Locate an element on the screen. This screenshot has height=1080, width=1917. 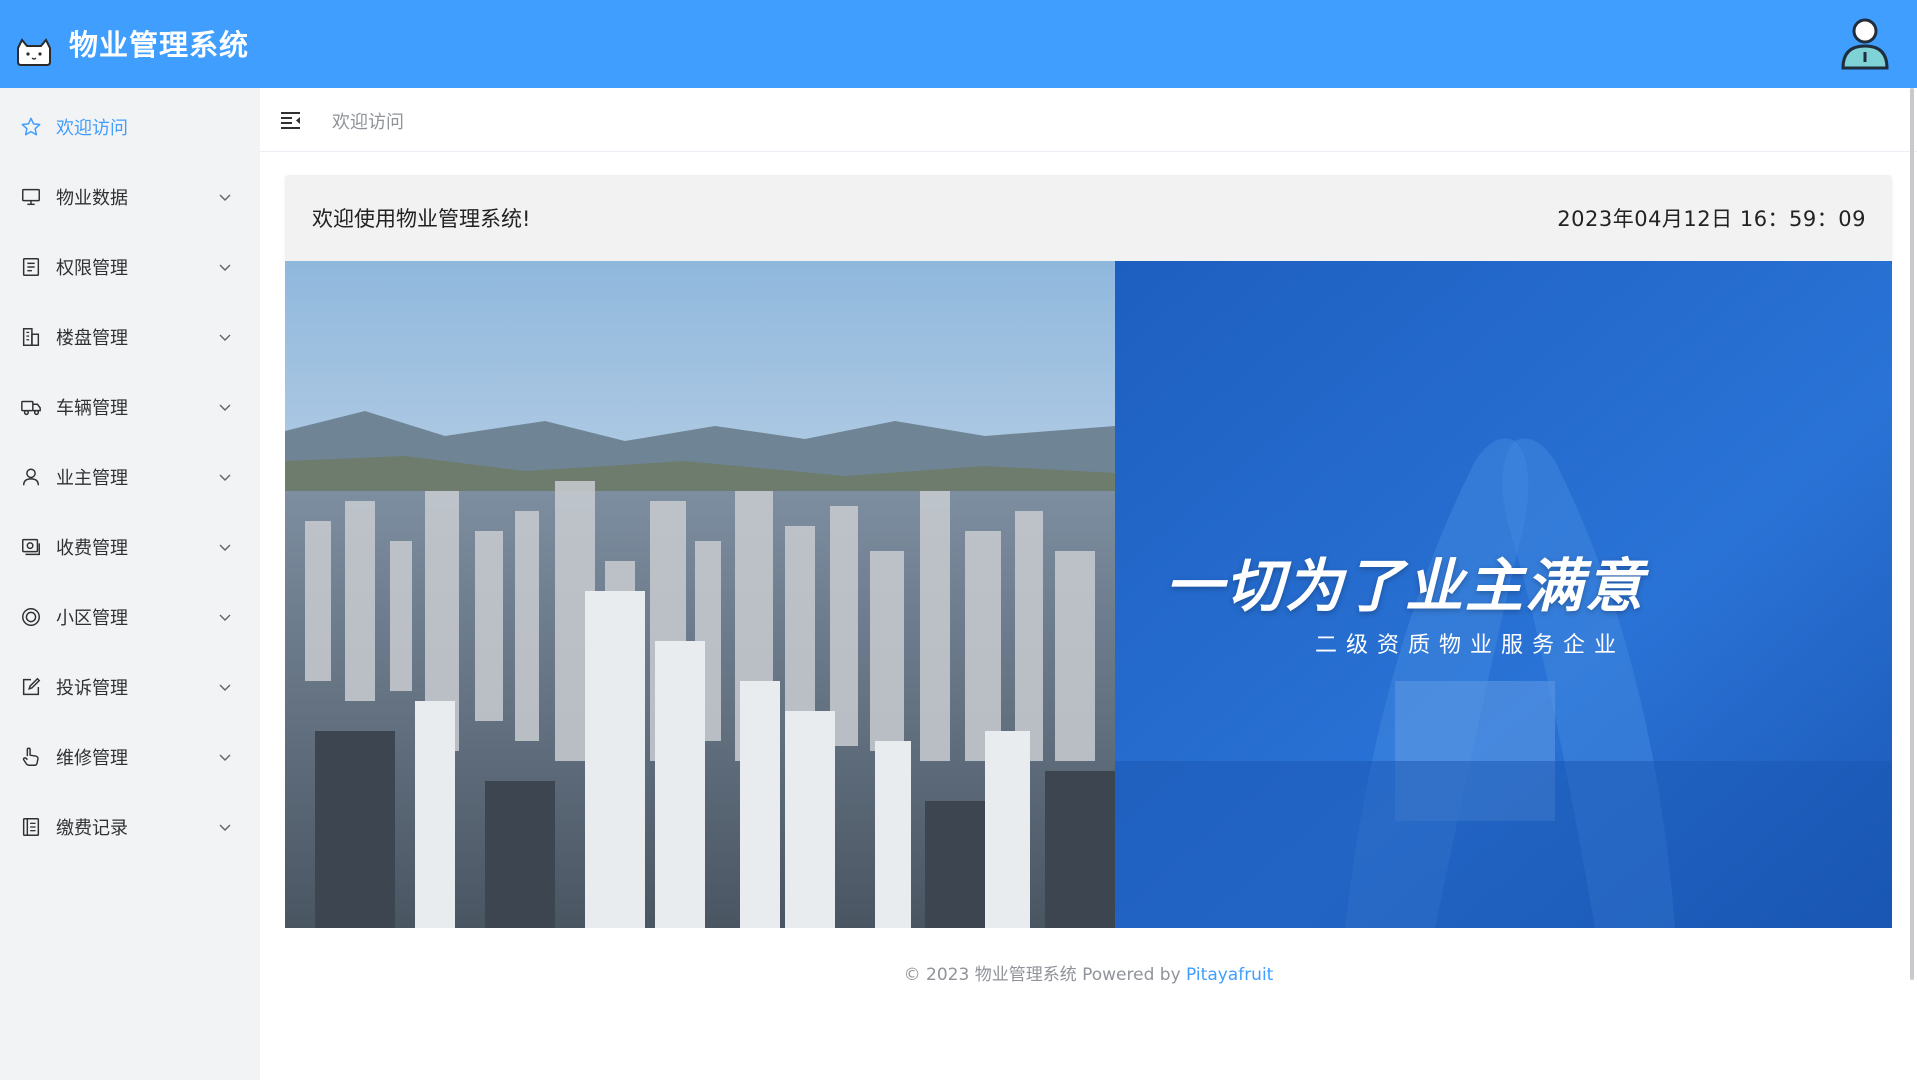
sidebar-item-permissions: 权限管理 is located at coordinates (130, 267).